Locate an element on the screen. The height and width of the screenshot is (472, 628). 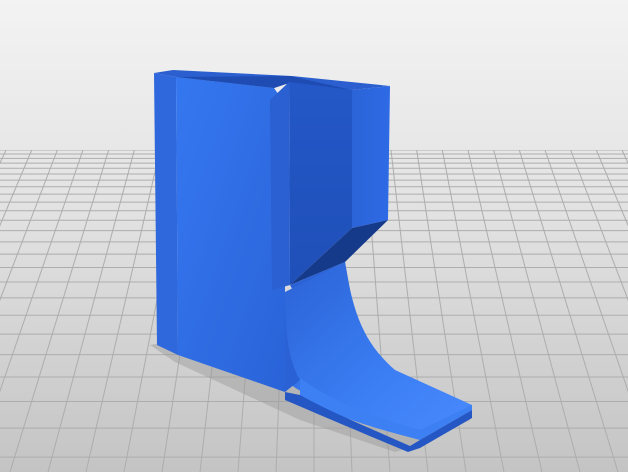
part-chute-rib is located at coordinates (280, 186).